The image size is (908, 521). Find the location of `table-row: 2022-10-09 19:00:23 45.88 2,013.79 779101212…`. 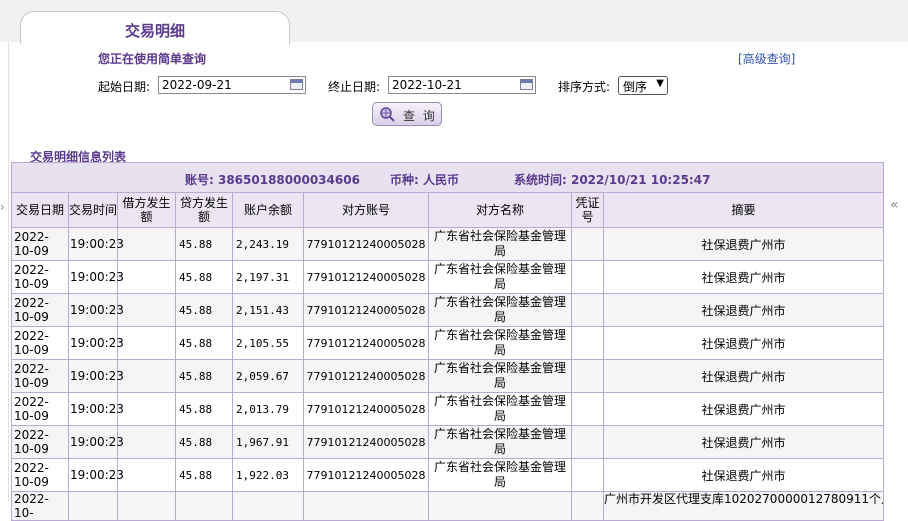

table-row: 2022-10-09 19:00:23 45.88 2,013.79 779101212… is located at coordinates (448, 409).